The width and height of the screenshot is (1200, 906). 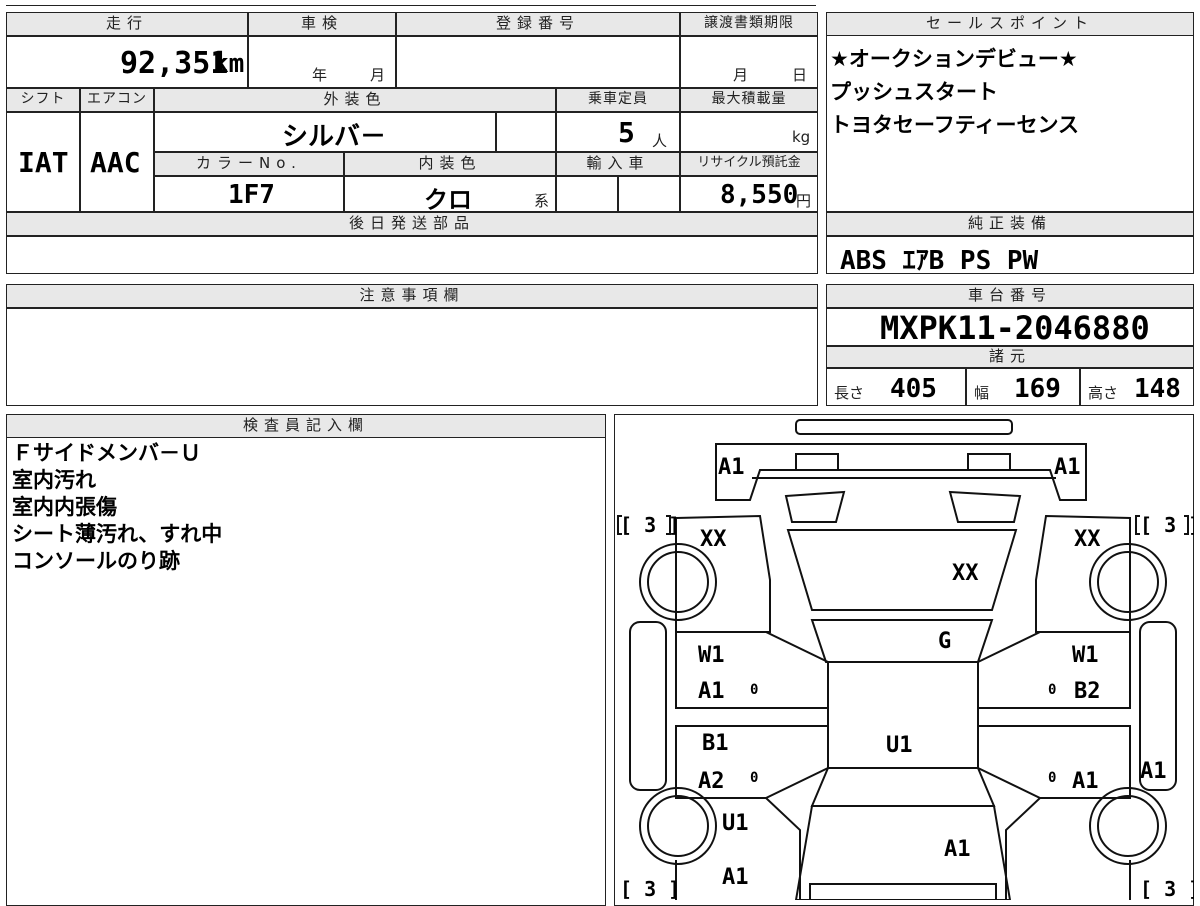 What do you see at coordinates (322, 24) in the screenshot?
I see `inspection-header: 車検` at bounding box center [322, 24].